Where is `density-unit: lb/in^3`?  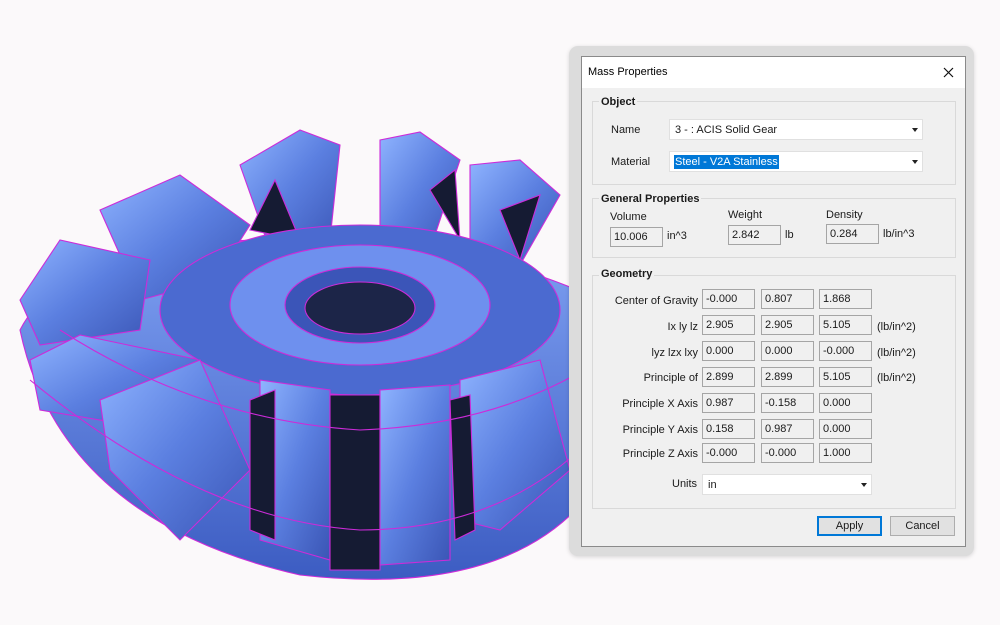
density-unit: lb/in^3 is located at coordinates (899, 234).